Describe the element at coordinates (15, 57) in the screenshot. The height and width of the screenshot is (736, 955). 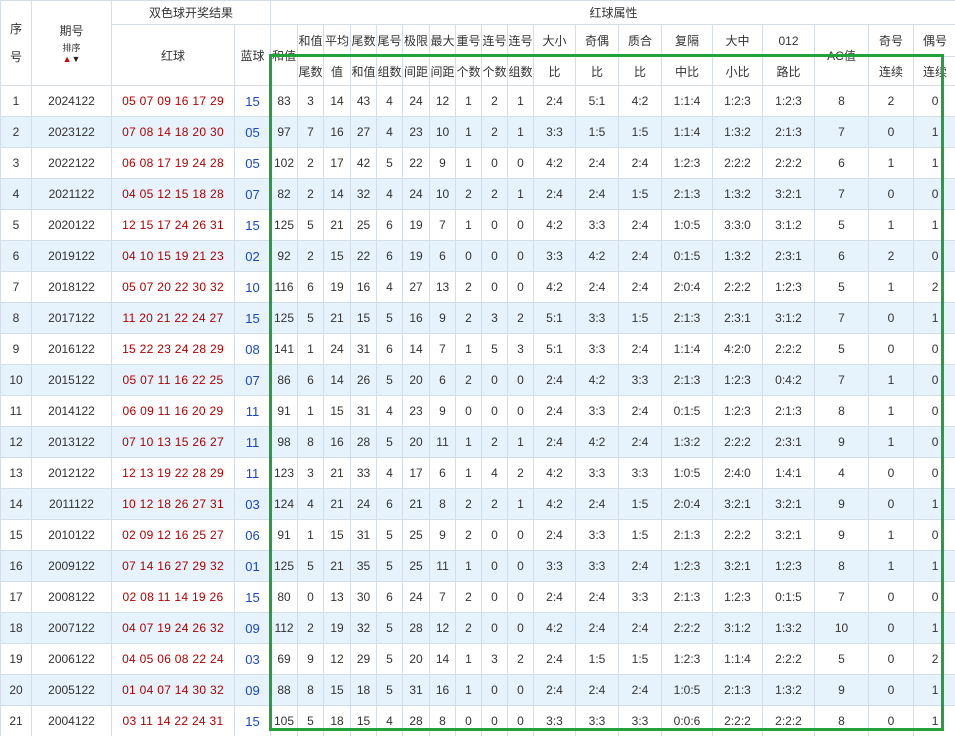
I see `header-seq-char: 号` at that location.